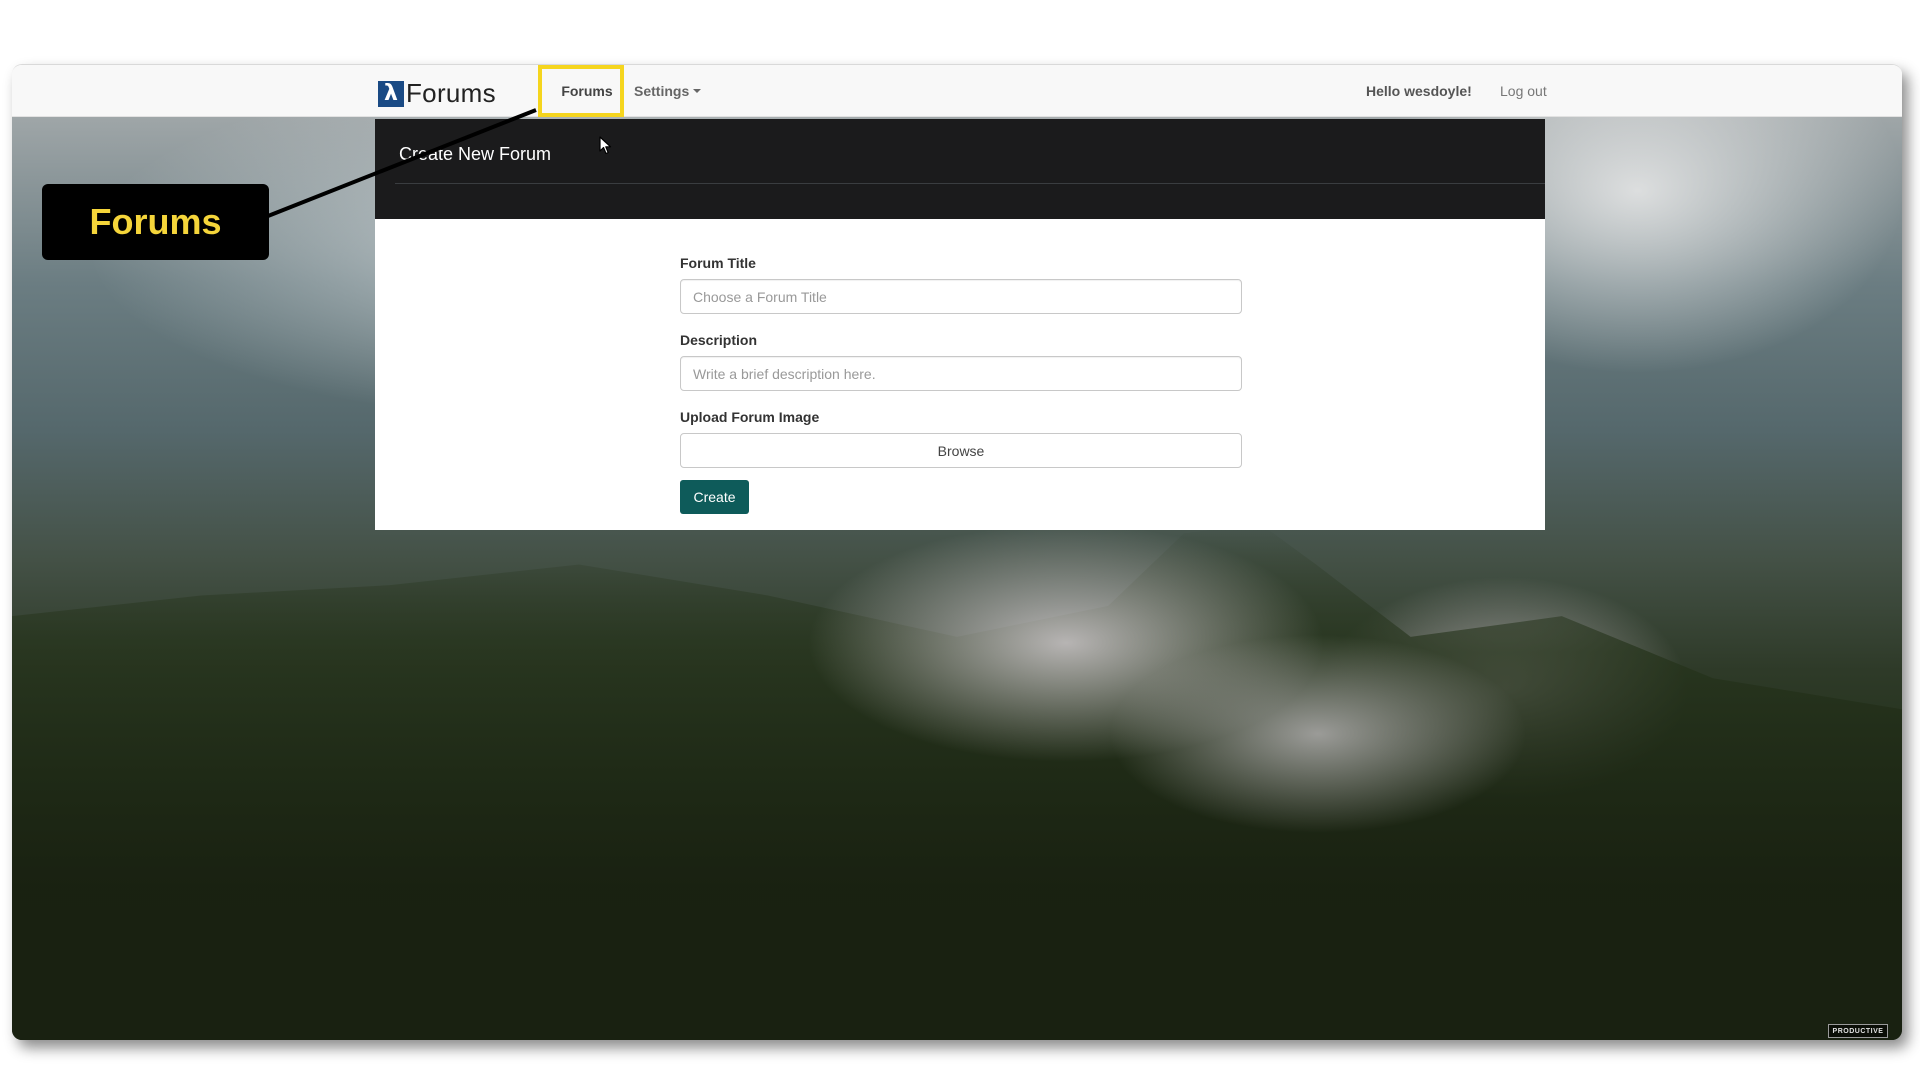 This screenshot has width=1920, height=1080. What do you see at coordinates (662, 91) in the screenshot?
I see `settings-label: Settings` at bounding box center [662, 91].